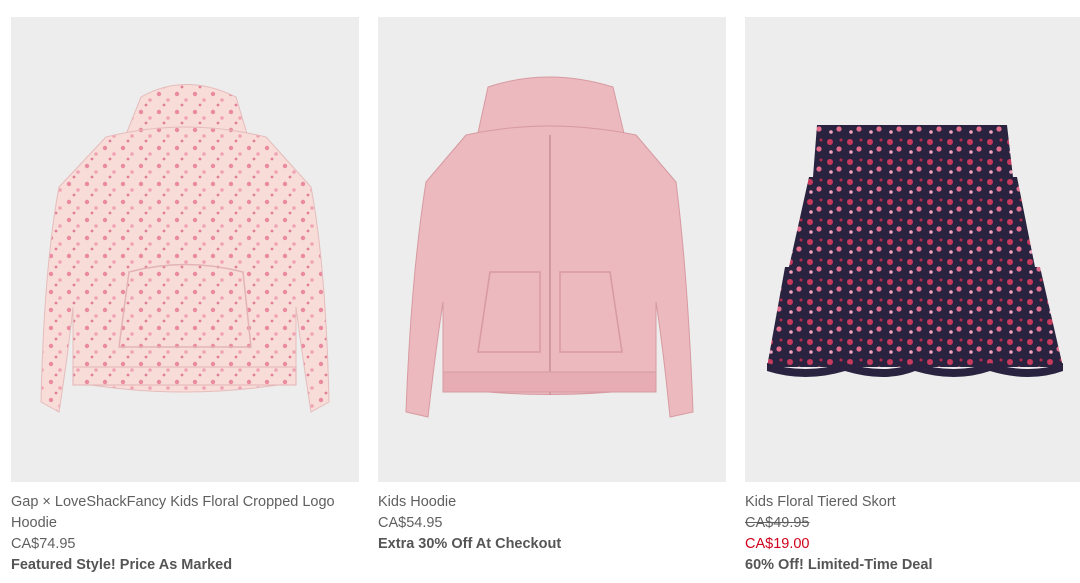  I want to click on product-price: CA$74.95, so click(43, 544).